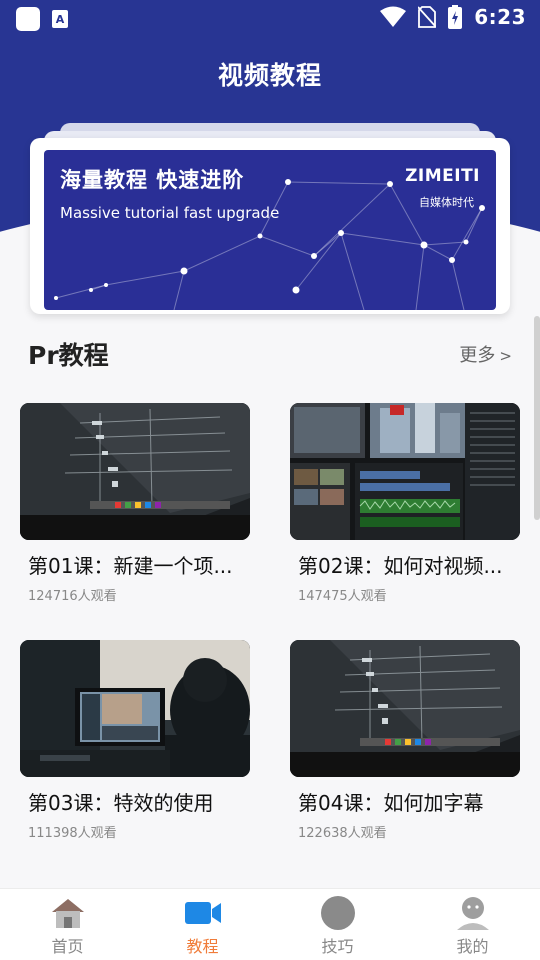 This screenshot has height=960, width=540. Describe the element at coordinates (446, 202) in the screenshot. I see `banner-brand-sub: 自媒体时代` at that location.